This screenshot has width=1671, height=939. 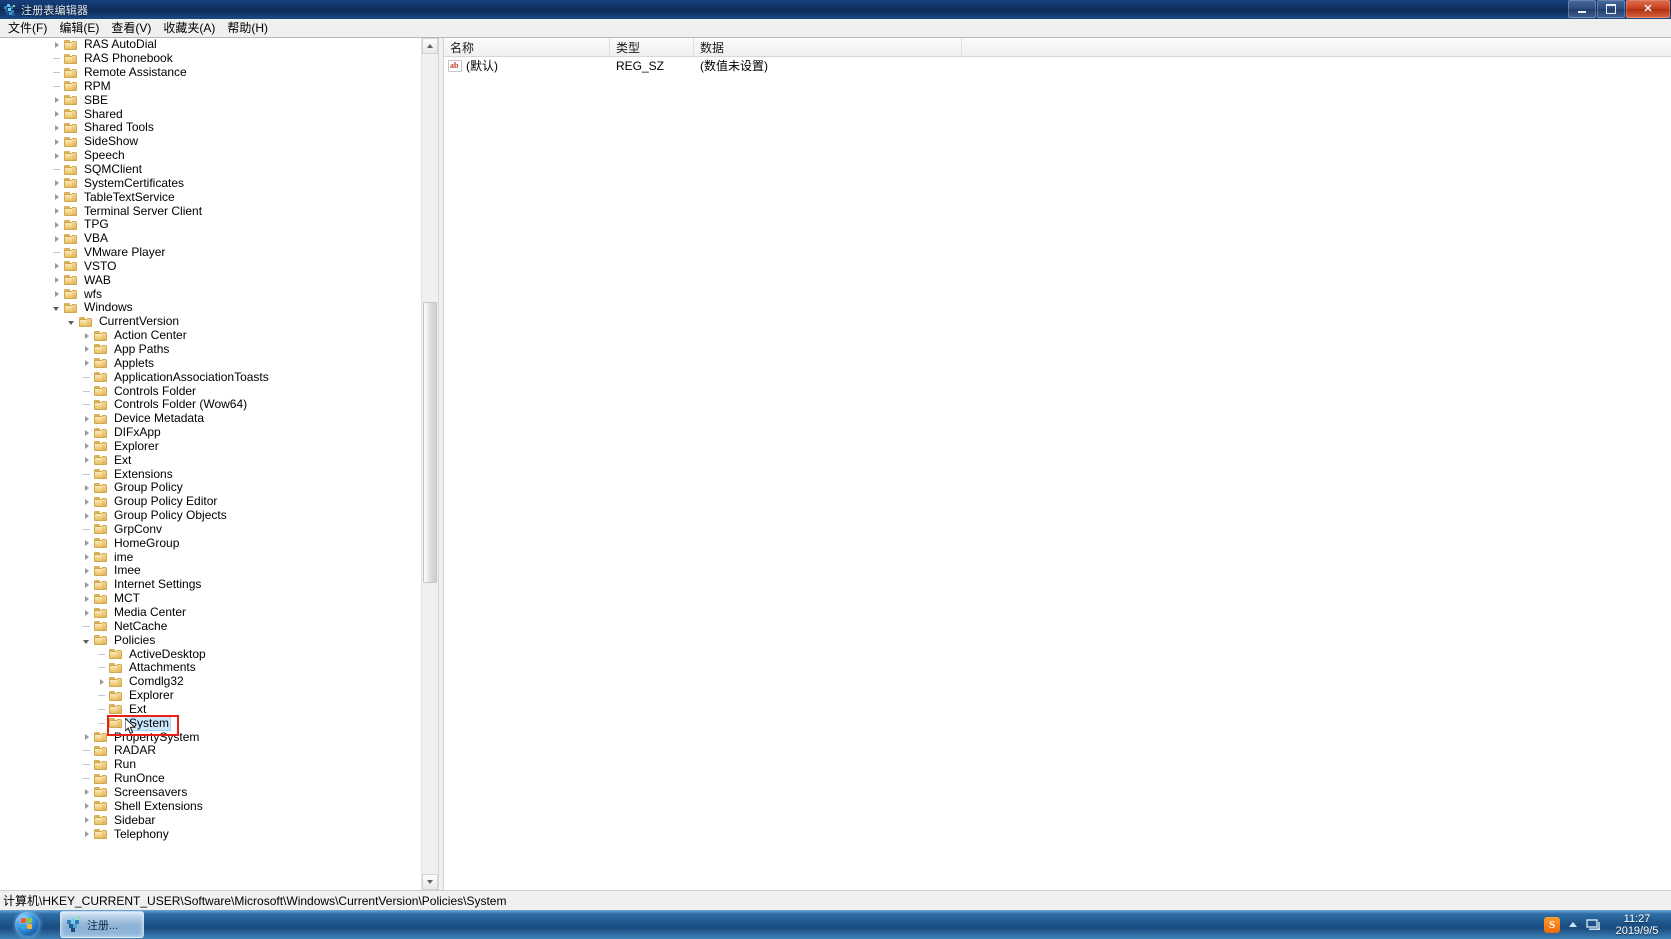 I want to click on column-header-data: 数据, so click(x=828, y=47).